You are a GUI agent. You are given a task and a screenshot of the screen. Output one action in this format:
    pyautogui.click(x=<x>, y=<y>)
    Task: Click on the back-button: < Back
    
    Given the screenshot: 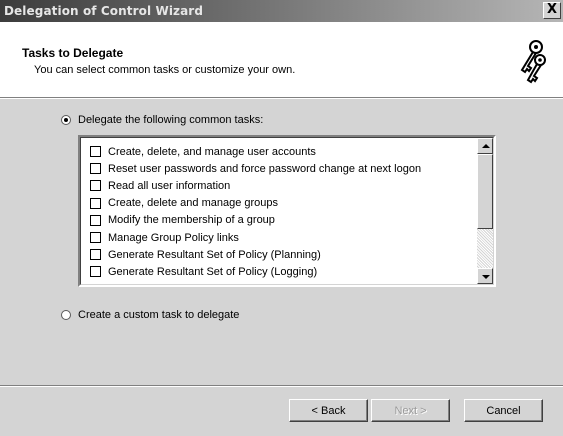 What is the action you would take?
    pyautogui.click(x=328, y=410)
    